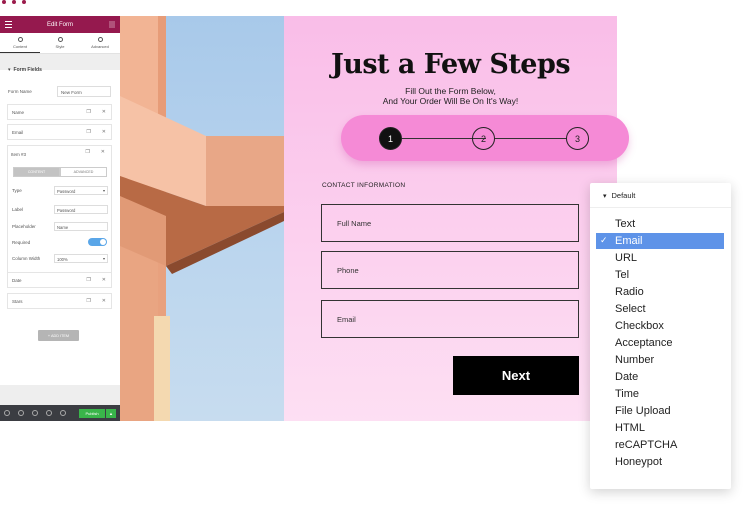 The image size is (751, 524). Describe the element at coordinates (450, 223) in the screenshot. I see `full-name-field: Full Name` at that location.